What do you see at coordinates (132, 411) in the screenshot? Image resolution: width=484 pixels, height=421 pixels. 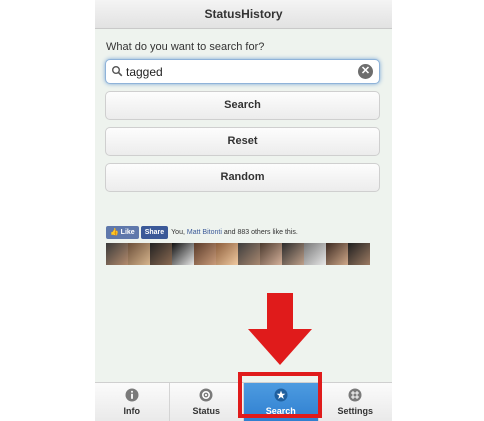 I see `tab-label: Info` at bounding box center [132, 411].